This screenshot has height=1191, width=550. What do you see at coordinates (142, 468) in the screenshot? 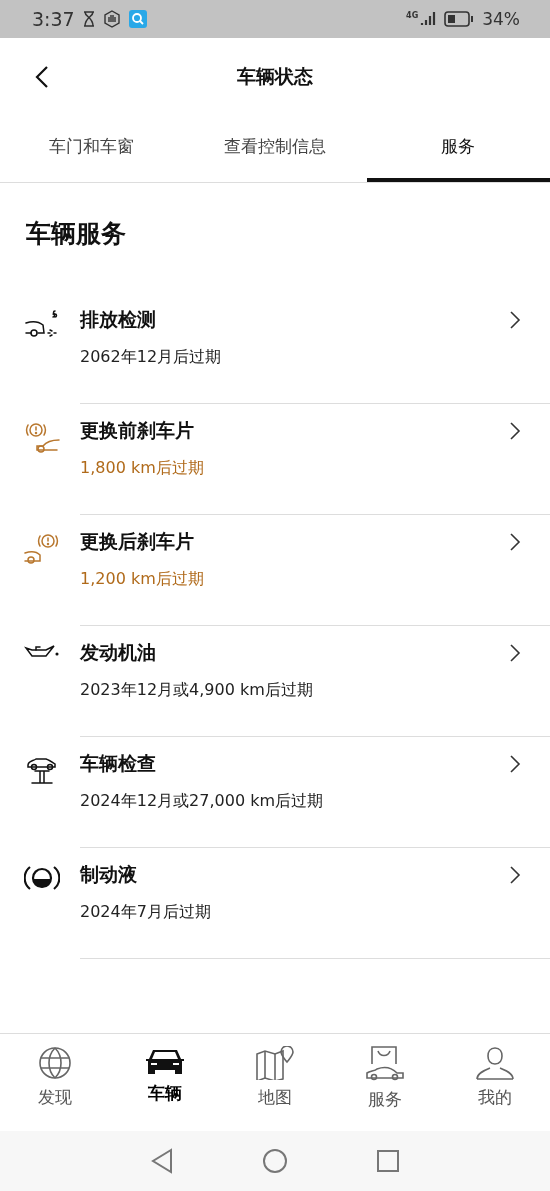
I see `service-due: 1,800 km后过期` at bounding box center [142, 468].